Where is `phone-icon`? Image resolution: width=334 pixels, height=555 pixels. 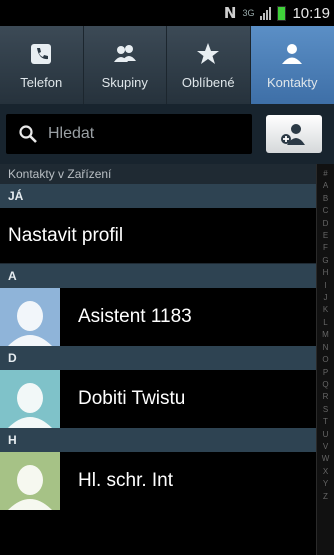 phone-icon is located at coordinates (41, 53).